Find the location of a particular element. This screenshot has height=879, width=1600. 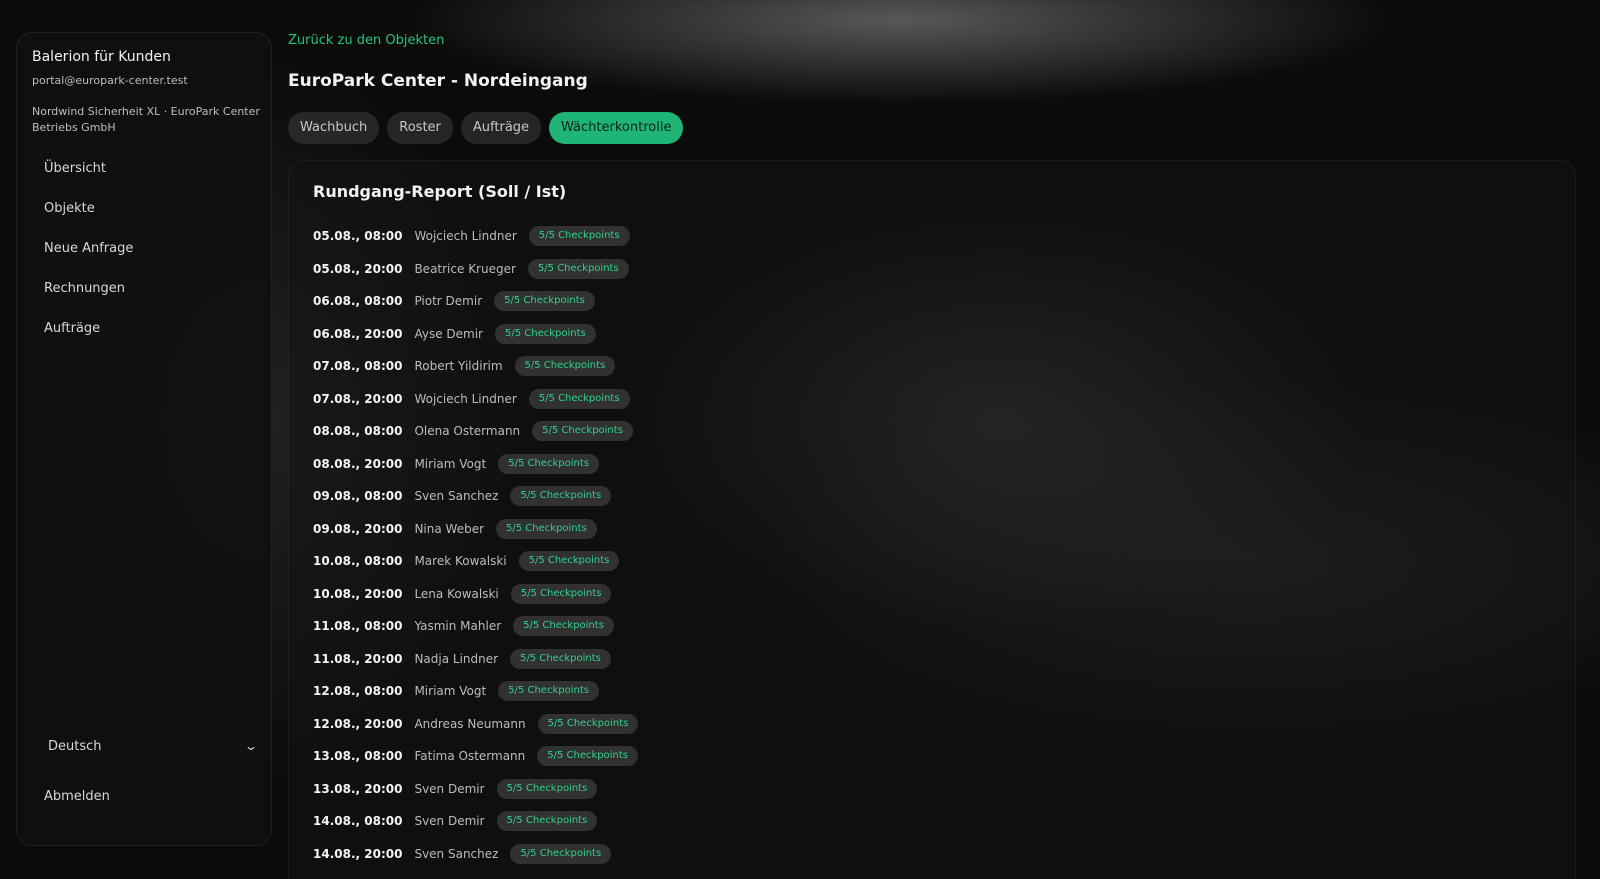

list-item: 09.08., 20:00 Nina Weber 5/5 Checkpoints is located at coordinates (475, 529).